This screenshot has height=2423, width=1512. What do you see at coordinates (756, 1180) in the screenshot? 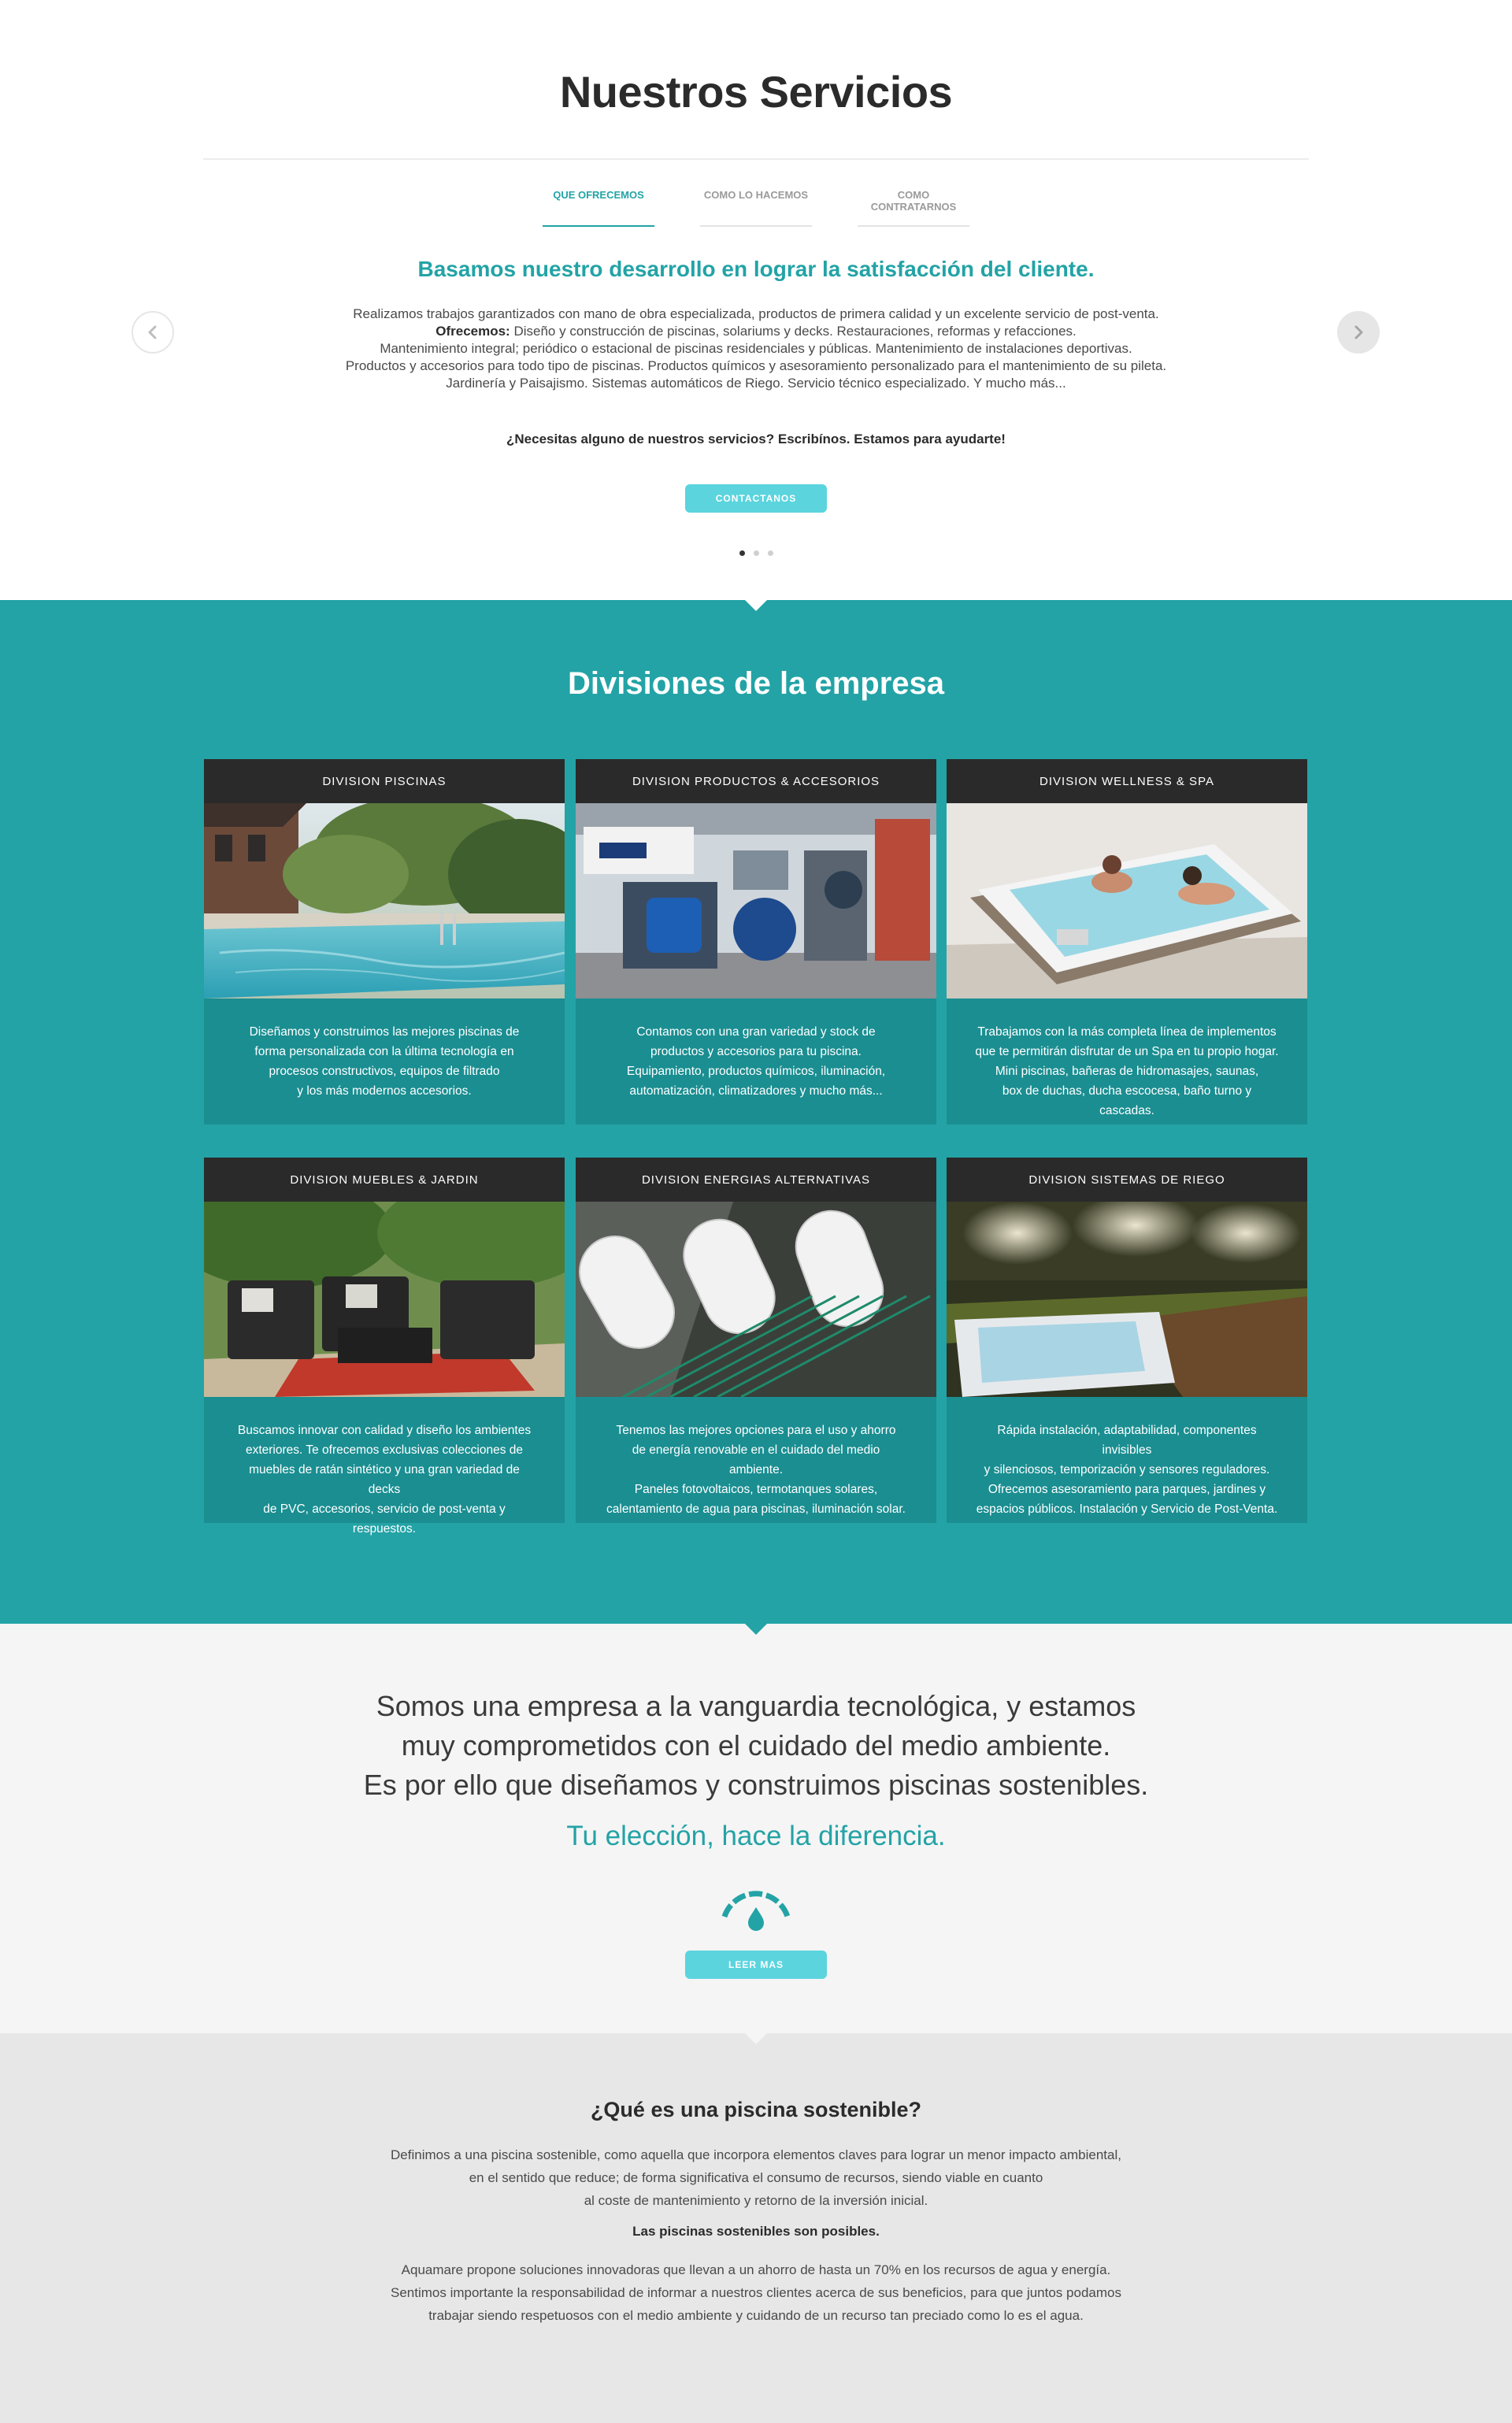
I see `division-card-title: DIVISION ENERGIAS ALTERNATIVAS` at bounding box center [756, 1180].